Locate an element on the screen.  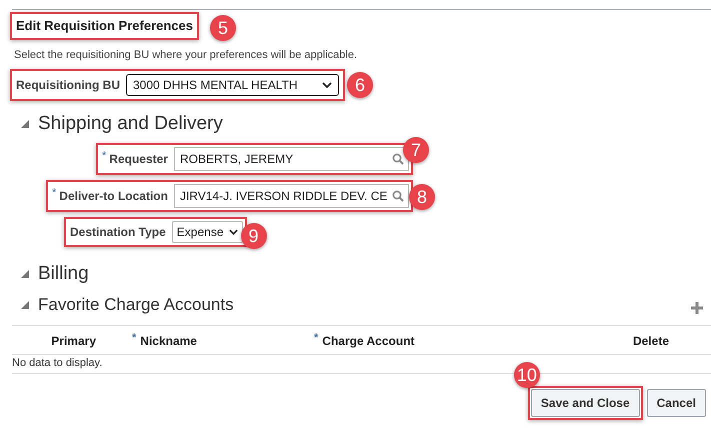
add-icon is located at coordinates (697, 308).